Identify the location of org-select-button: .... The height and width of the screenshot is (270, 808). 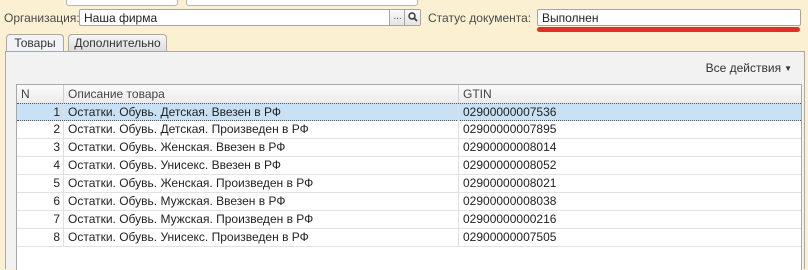
(397, 17).